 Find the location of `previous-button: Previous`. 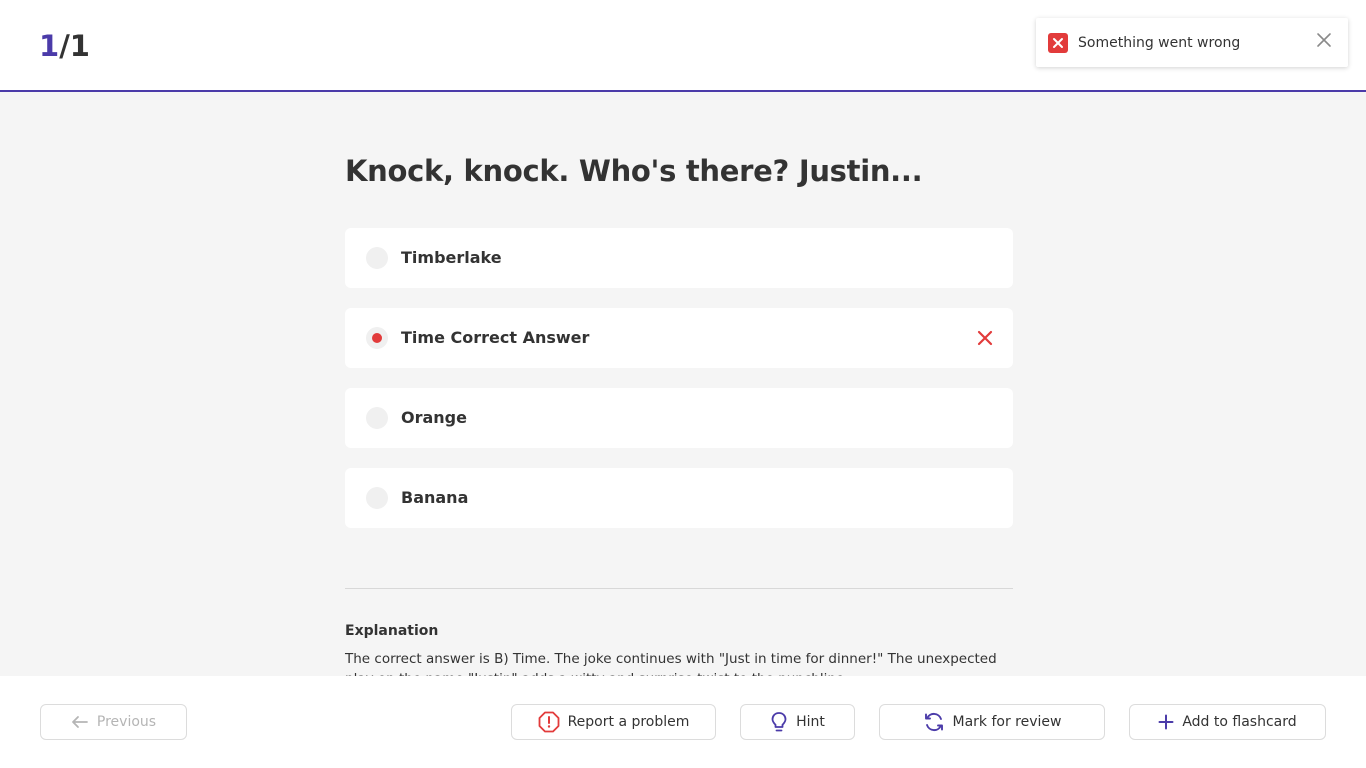

previous-button: Previous is located at coordinates (113, 722).